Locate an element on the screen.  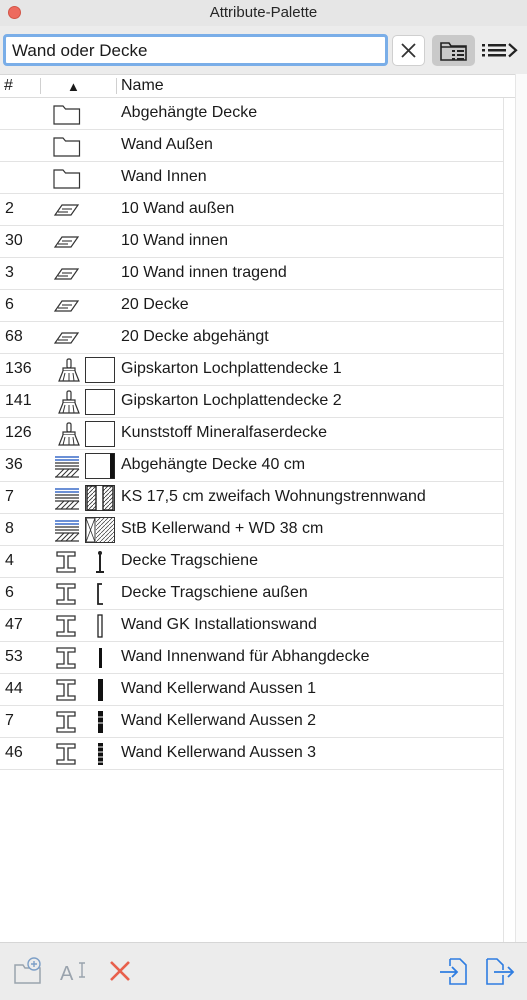
sort-ascending-icon: ▲ is located at coordinates (73, 86).